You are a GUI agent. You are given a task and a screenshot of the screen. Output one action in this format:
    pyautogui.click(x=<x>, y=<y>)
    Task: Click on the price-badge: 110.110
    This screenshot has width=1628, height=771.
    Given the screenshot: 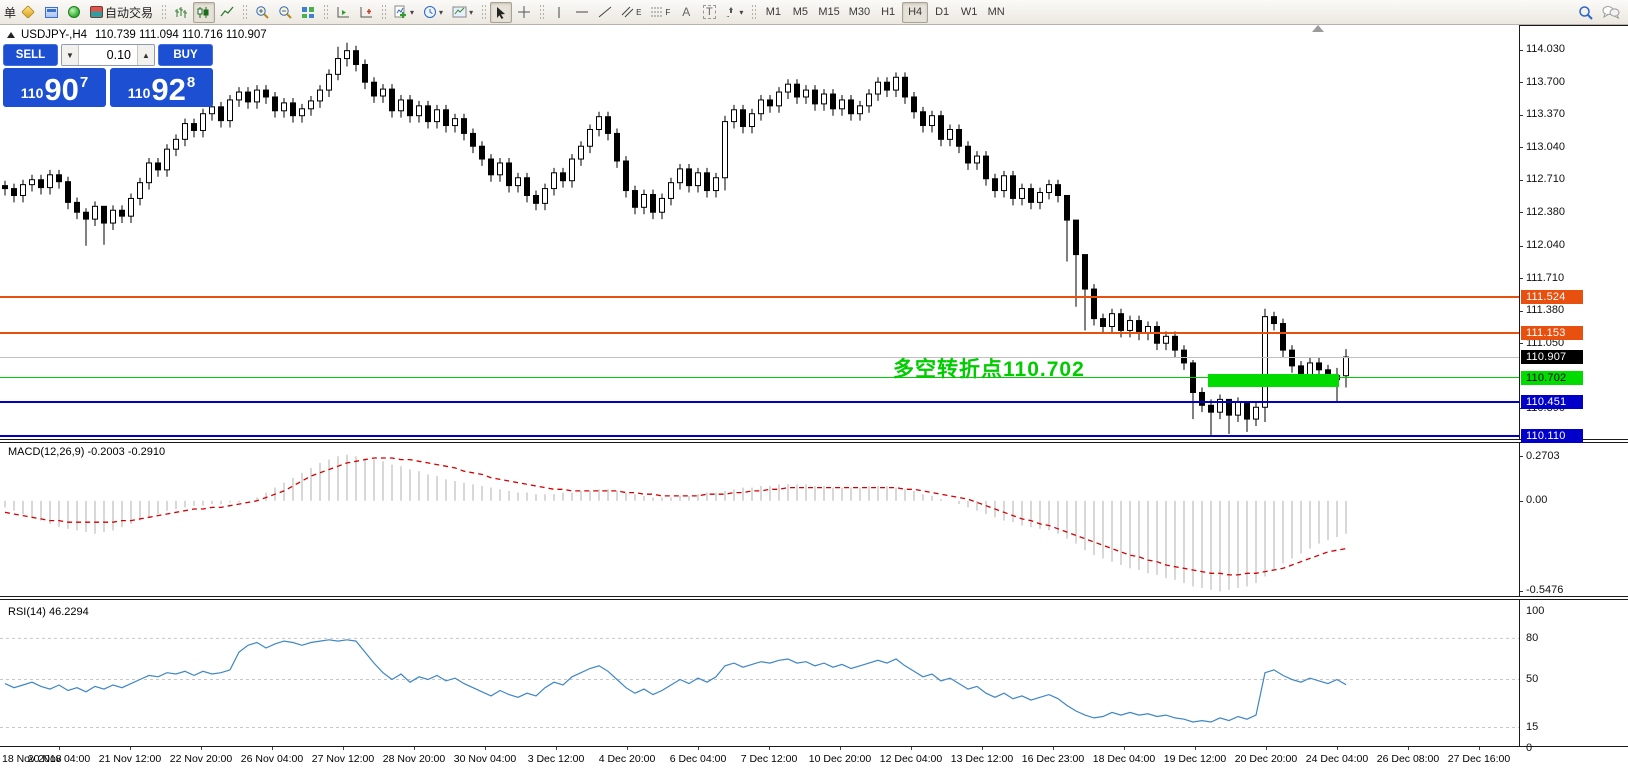 What is the action you would take?
    pyautogui.click(x=1552, y=435)
    